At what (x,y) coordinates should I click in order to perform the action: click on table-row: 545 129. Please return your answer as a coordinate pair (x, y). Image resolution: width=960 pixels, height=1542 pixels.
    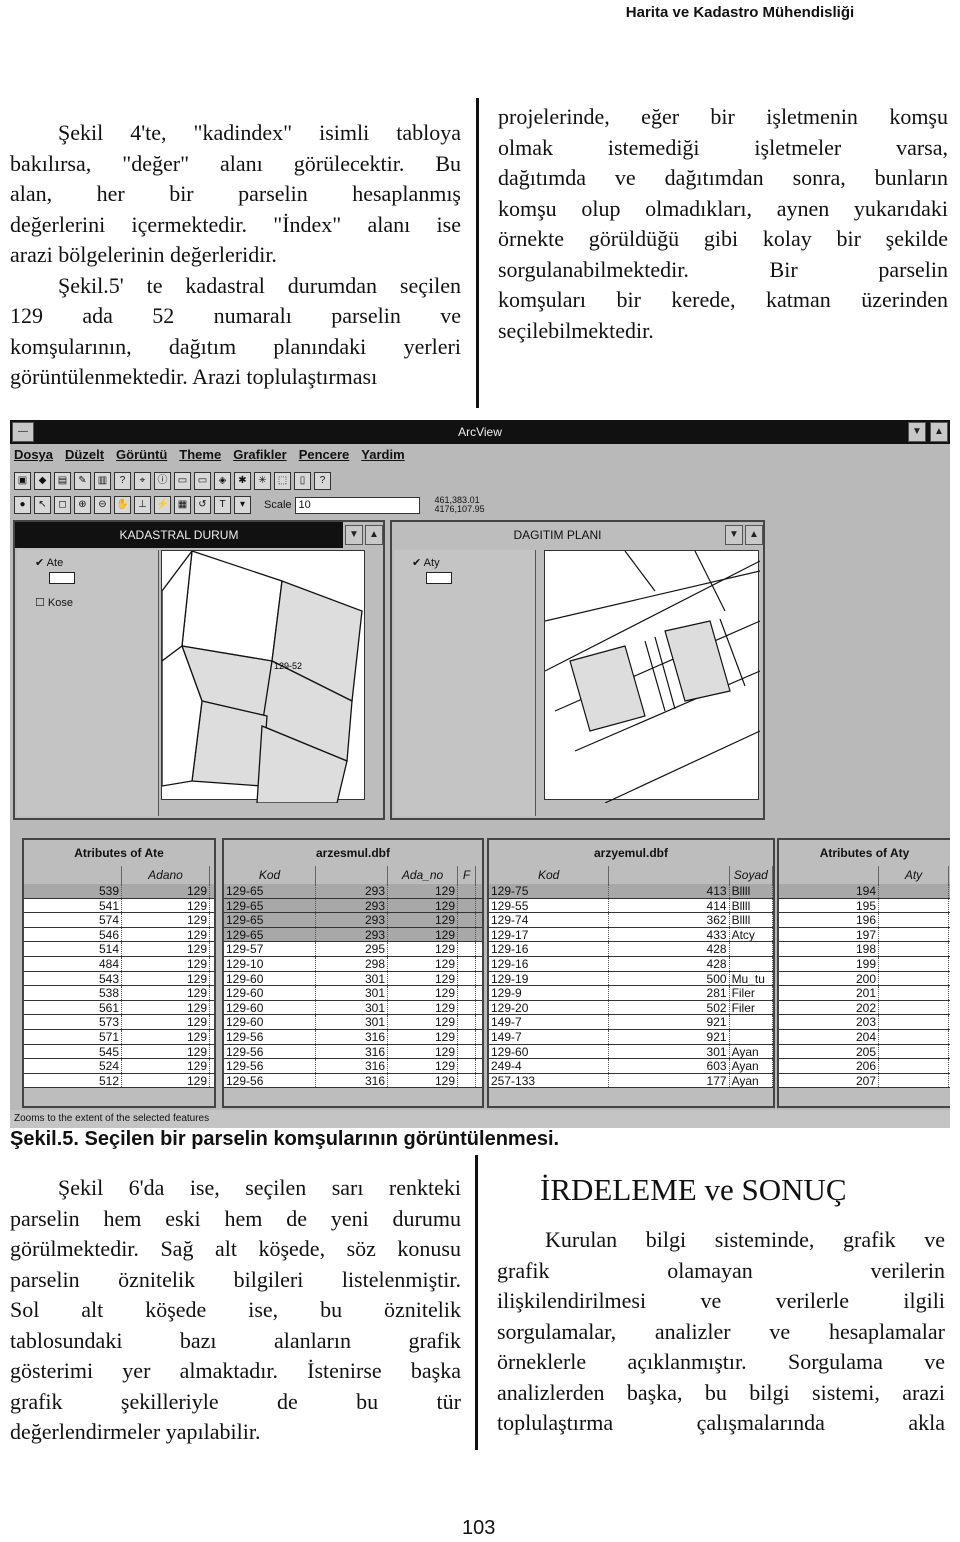
    Looking at the image, I should click on (119, 1052).